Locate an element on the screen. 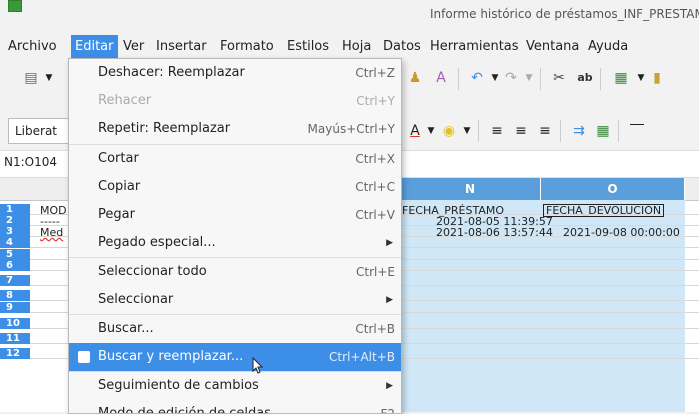 The image size is (699, 414). menu-insertar: Insertar is located at coordinates (181, 47).